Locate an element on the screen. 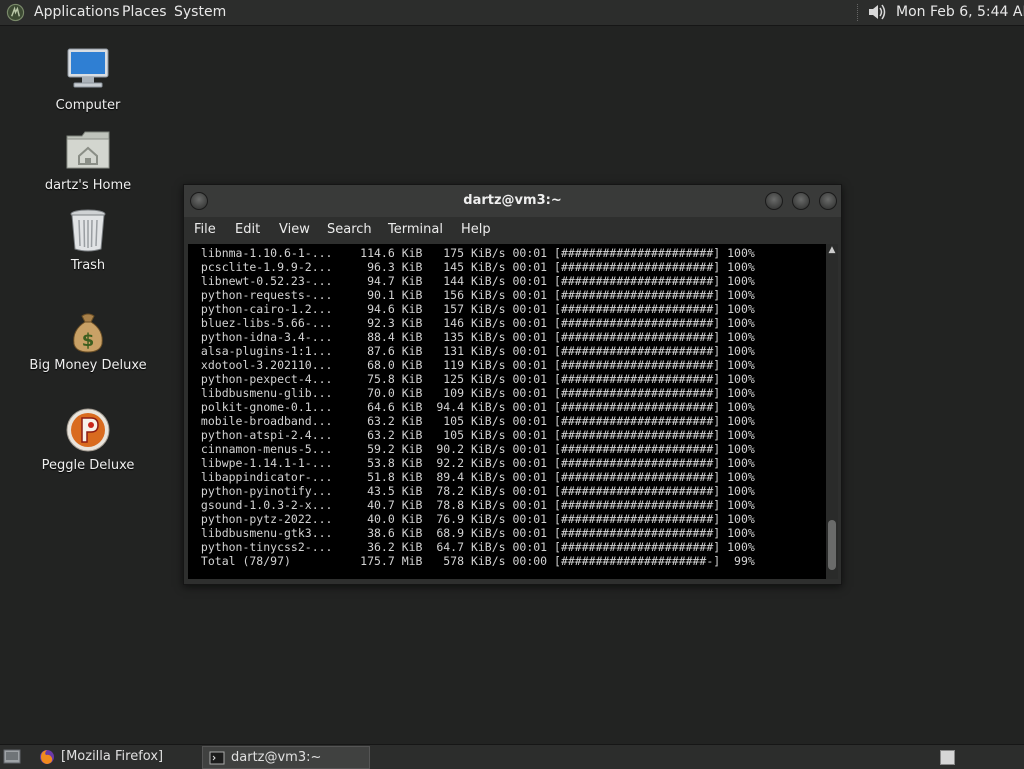 The height and width of the screenshot is (769, 1024). firefox-icon is located at coordinates (47, 757).